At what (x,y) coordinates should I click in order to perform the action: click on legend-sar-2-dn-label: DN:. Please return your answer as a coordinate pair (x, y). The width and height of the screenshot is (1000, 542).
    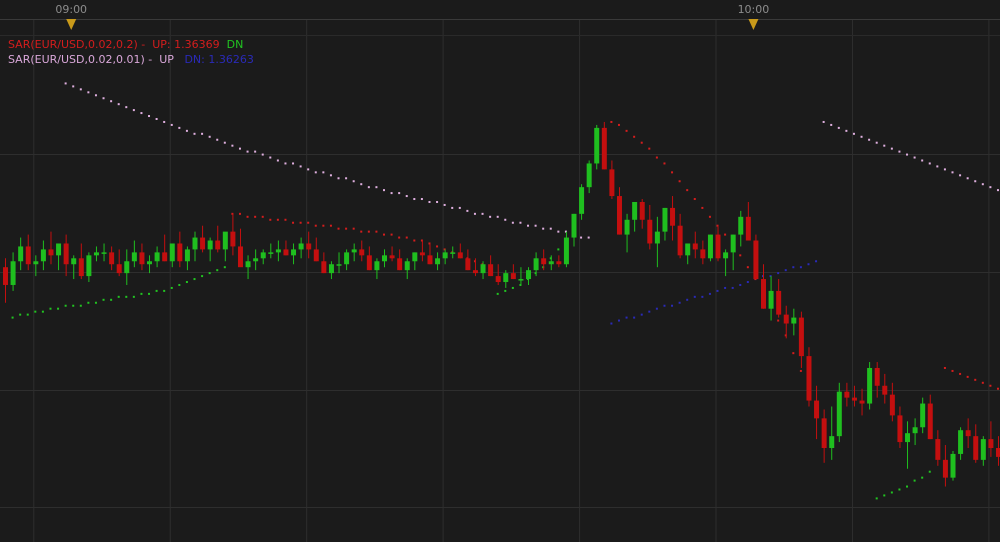
    Looking at the image, I should click on (194, 59).